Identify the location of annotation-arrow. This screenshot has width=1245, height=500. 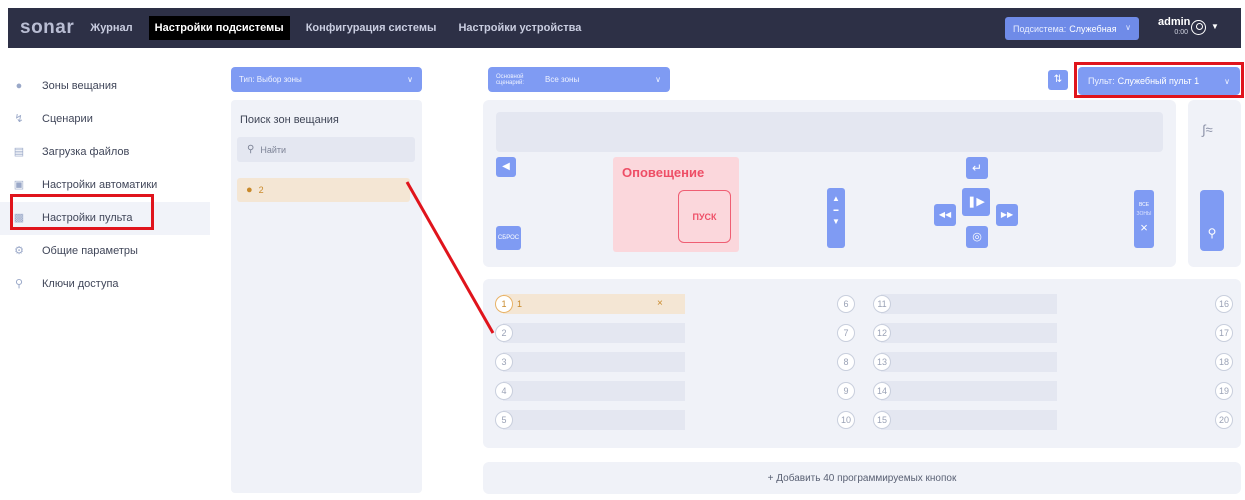
(450, 257).